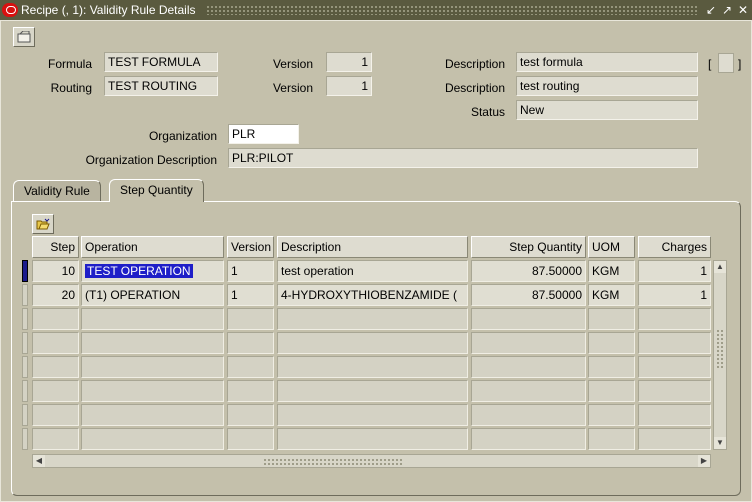  Describe the element at coordinates (349, 86) in the screenshot. I see `routing-version-field: 1` at that location.